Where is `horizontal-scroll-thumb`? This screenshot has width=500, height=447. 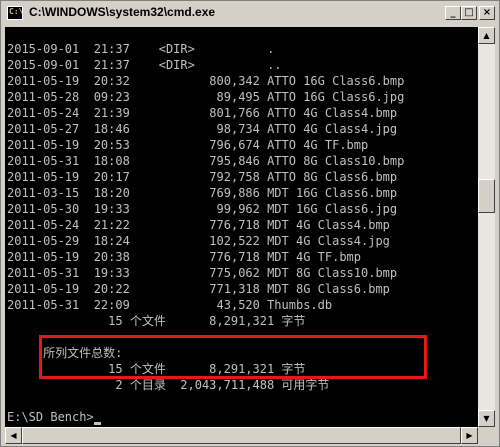
horizontal-scroll-thumb is located at coordinates (241, 435).